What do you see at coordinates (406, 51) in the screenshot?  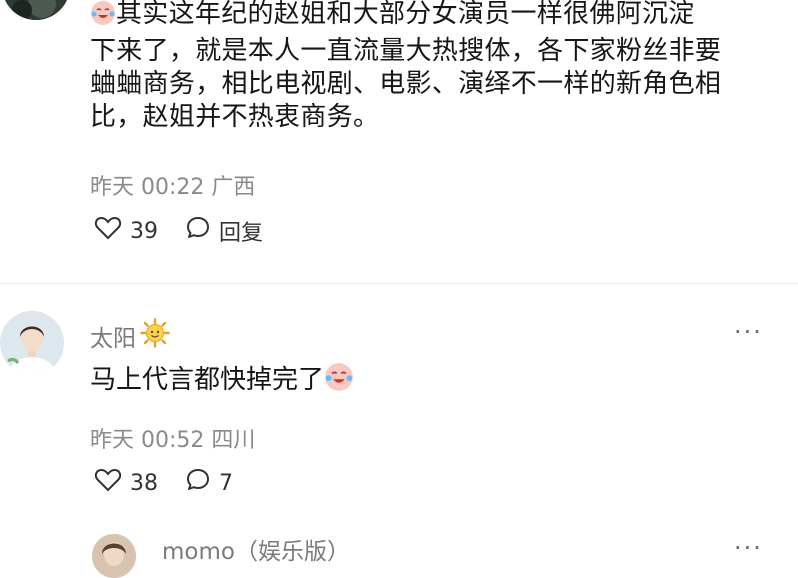 I see `comment-line: 下来了，就是本人一直流量大热搜体，各下家粉丝非要` at bounding box center [406, 51].